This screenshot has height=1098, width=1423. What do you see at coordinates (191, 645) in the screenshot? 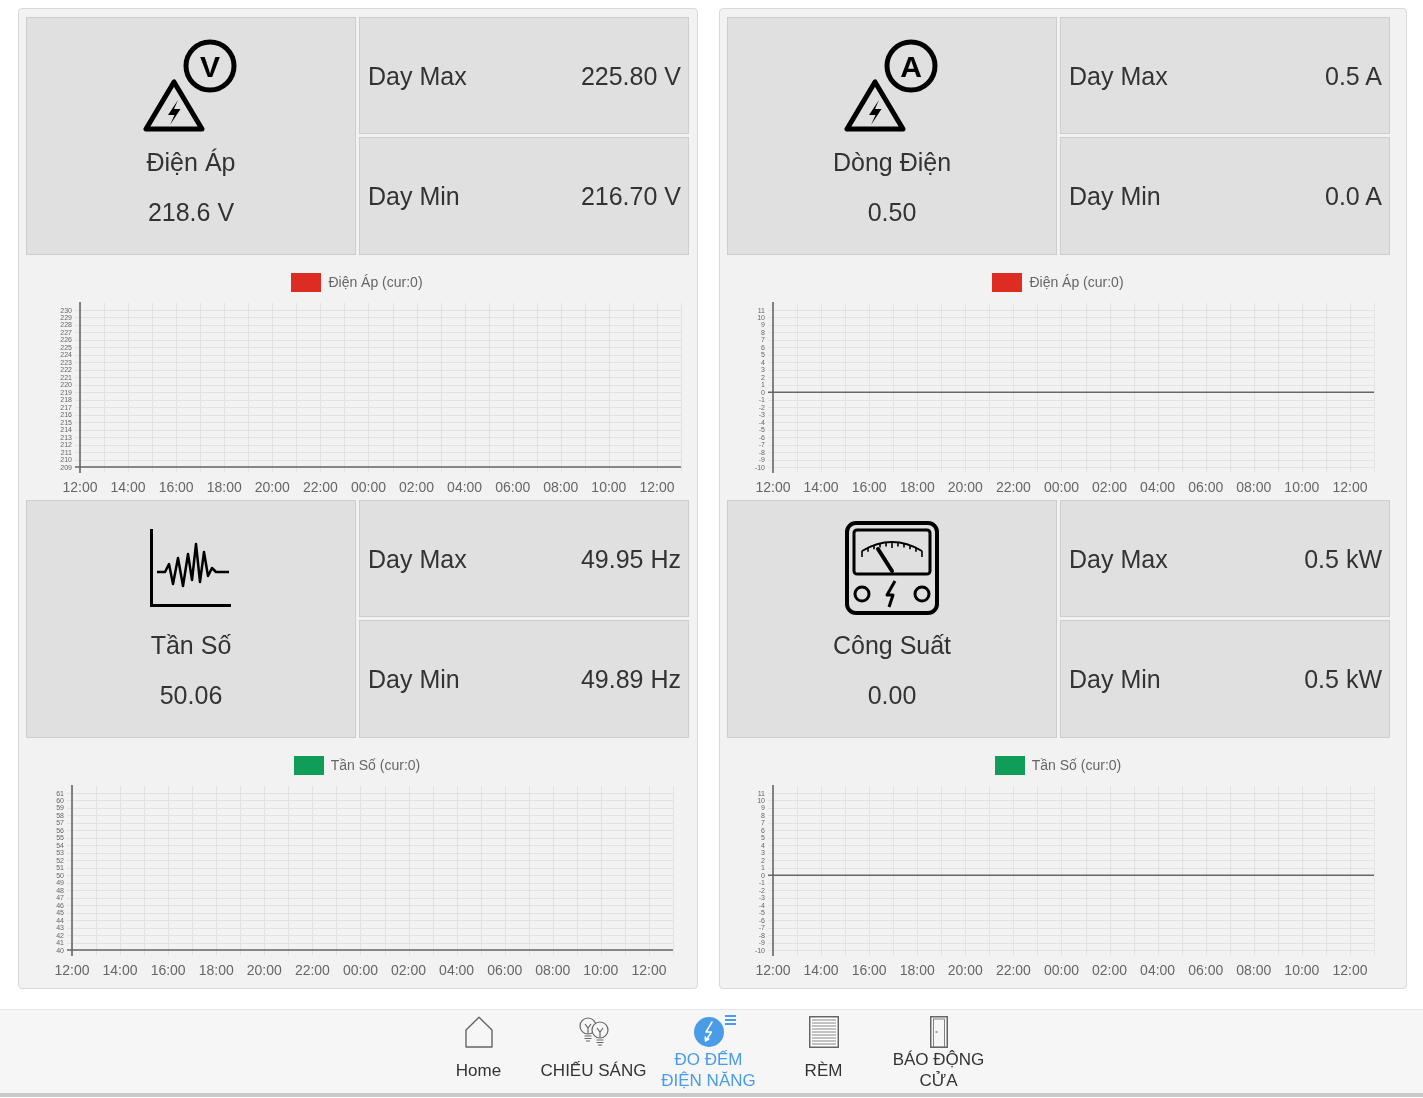
I see `measure-name: Tần Số` at bounding box center [191, 645].